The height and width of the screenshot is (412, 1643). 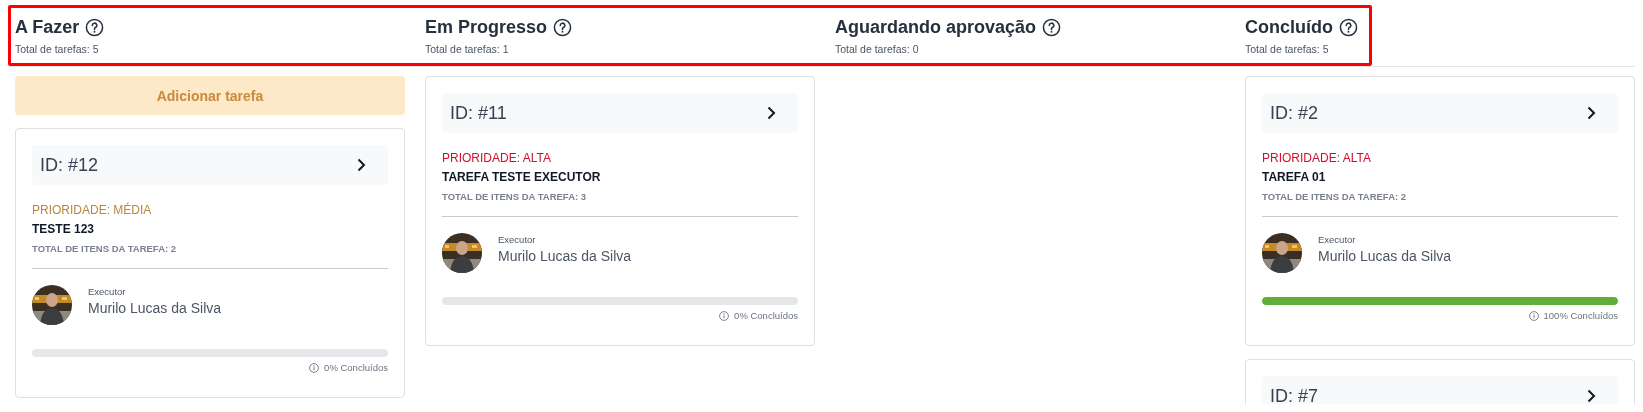 What do you see at coordinates (936, 27) in the screenshot?
I see `column-title: Aguardando aprovação` at bounding box center [936, 27].